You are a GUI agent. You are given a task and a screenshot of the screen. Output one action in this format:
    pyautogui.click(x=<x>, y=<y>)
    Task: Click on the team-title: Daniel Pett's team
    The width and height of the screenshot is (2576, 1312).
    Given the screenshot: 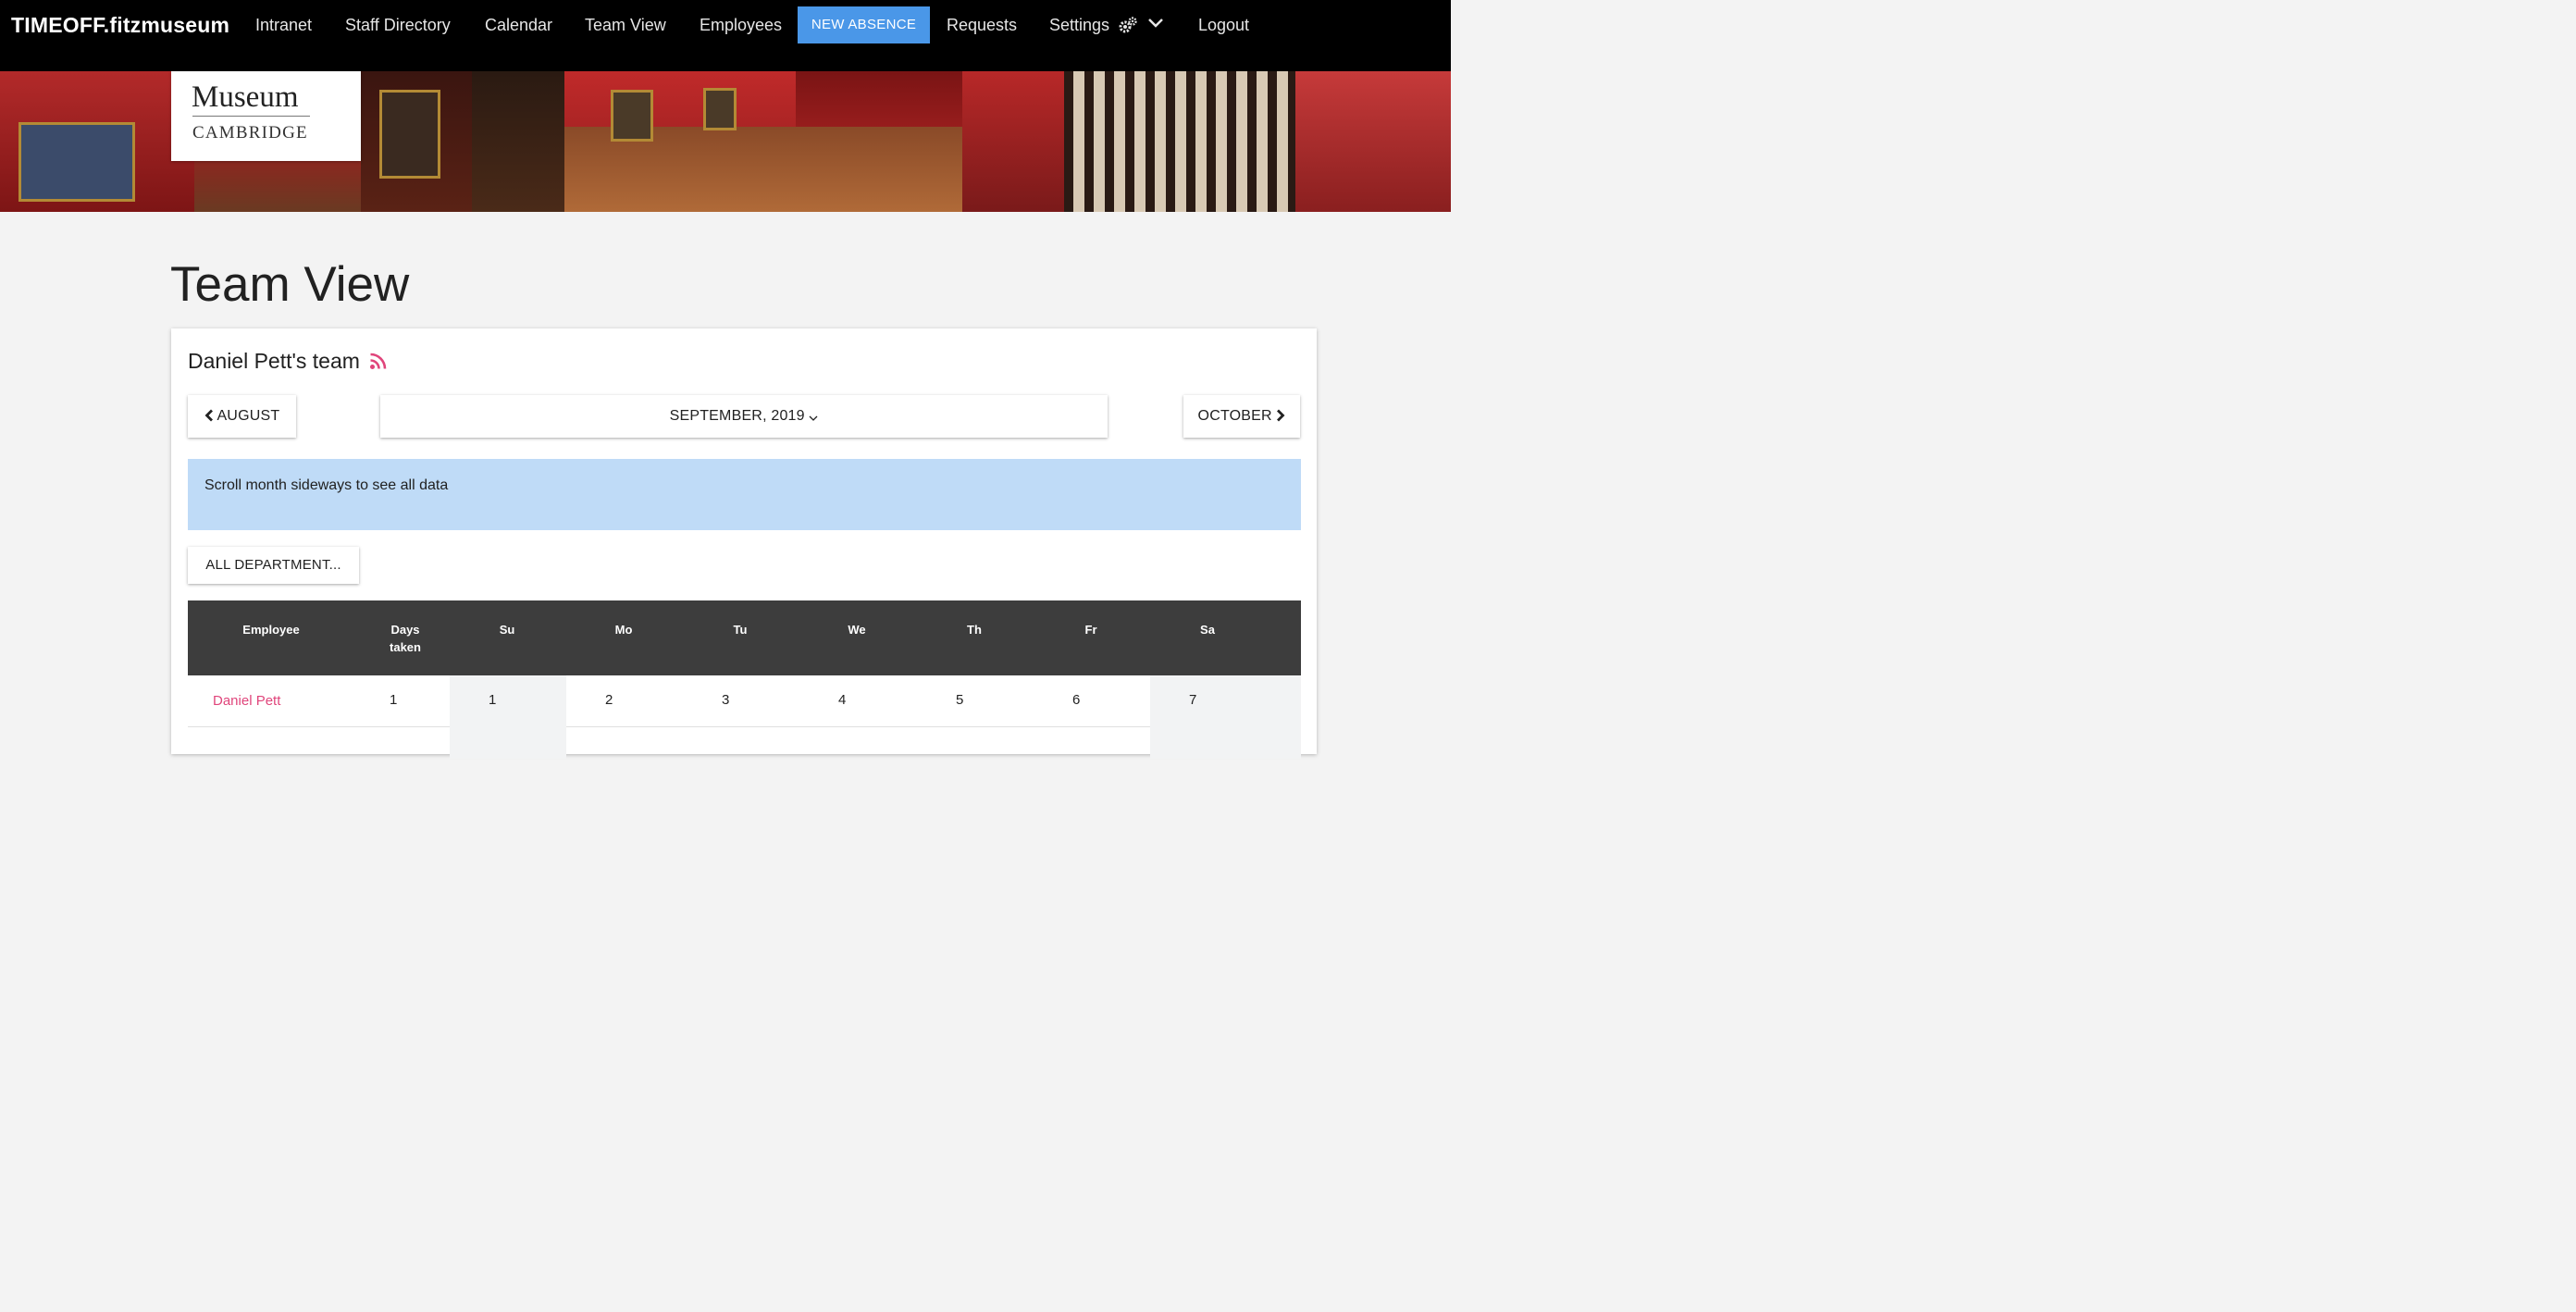 What is the action you would take?
    pyautogui.click(x=288, y=361)
    